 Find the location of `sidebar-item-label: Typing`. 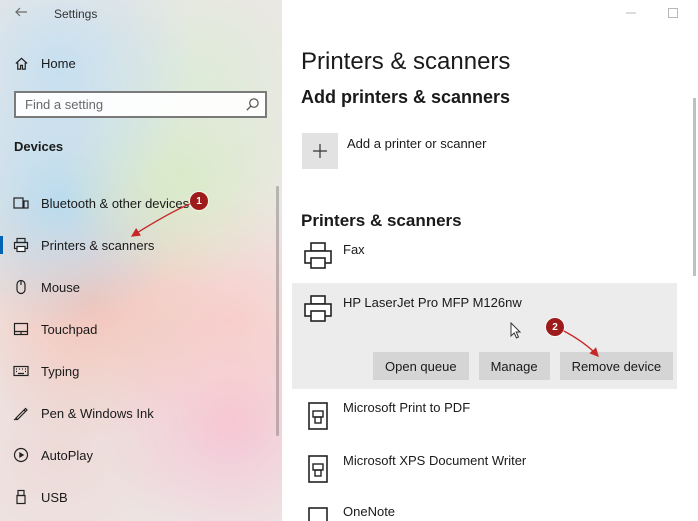

sidebar-item-label: Typing is located at coordinates (60, 371).